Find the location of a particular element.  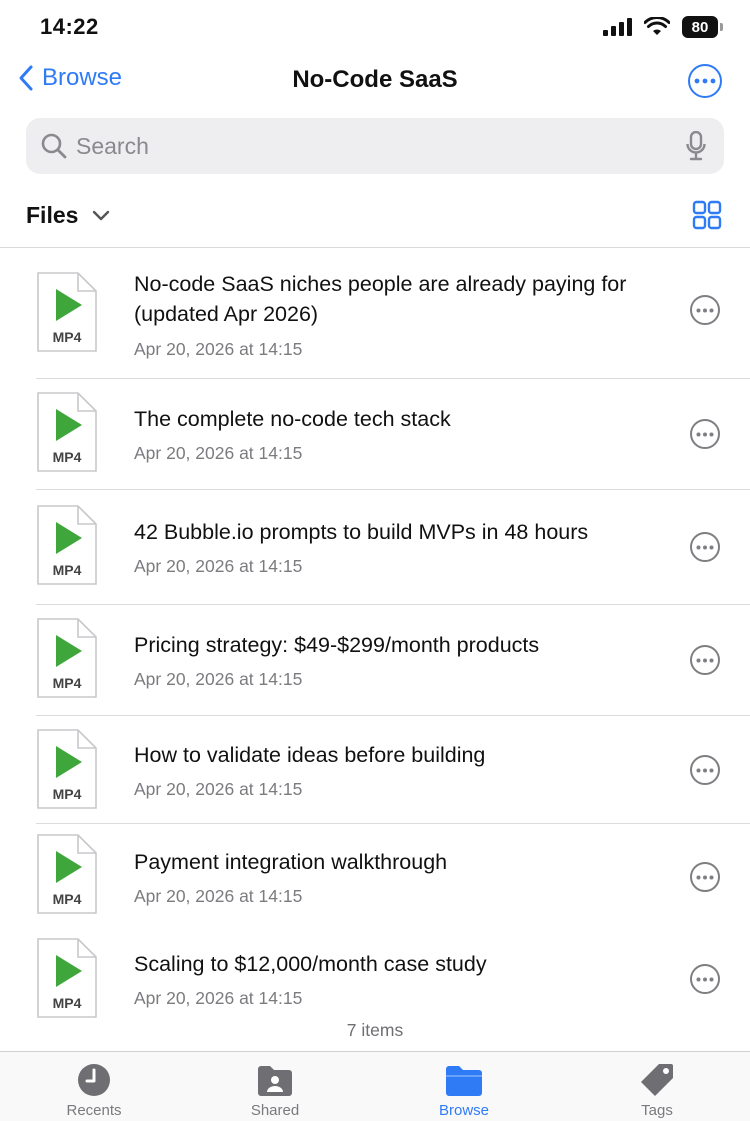

file-title: Payment integration walkthrough is located at coordinates (291, 862).